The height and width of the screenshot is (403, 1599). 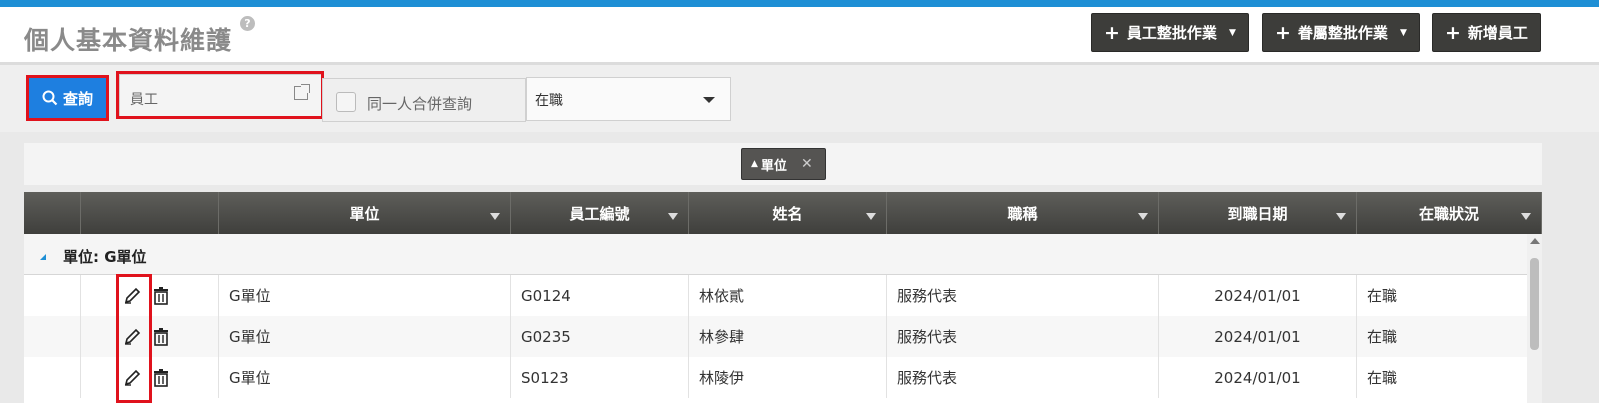 What do you see at coordinates (807, 164) in the screenshot?
I see `close-icon: ✕` at bounding box center [807, 164].